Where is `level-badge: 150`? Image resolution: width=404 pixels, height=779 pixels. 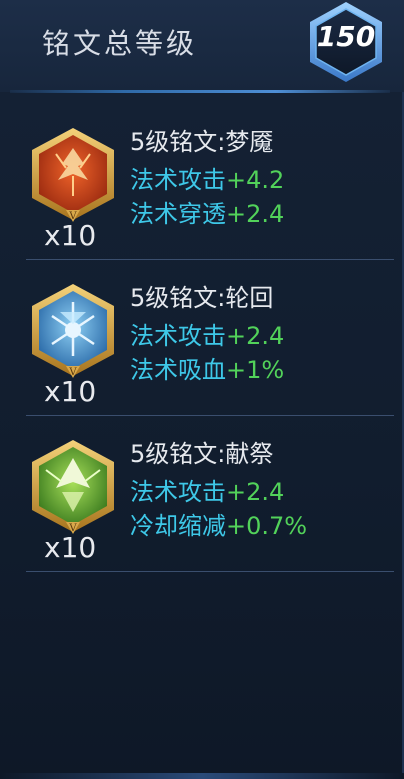
level-badge: 150 is located at coordinates (346, 42).